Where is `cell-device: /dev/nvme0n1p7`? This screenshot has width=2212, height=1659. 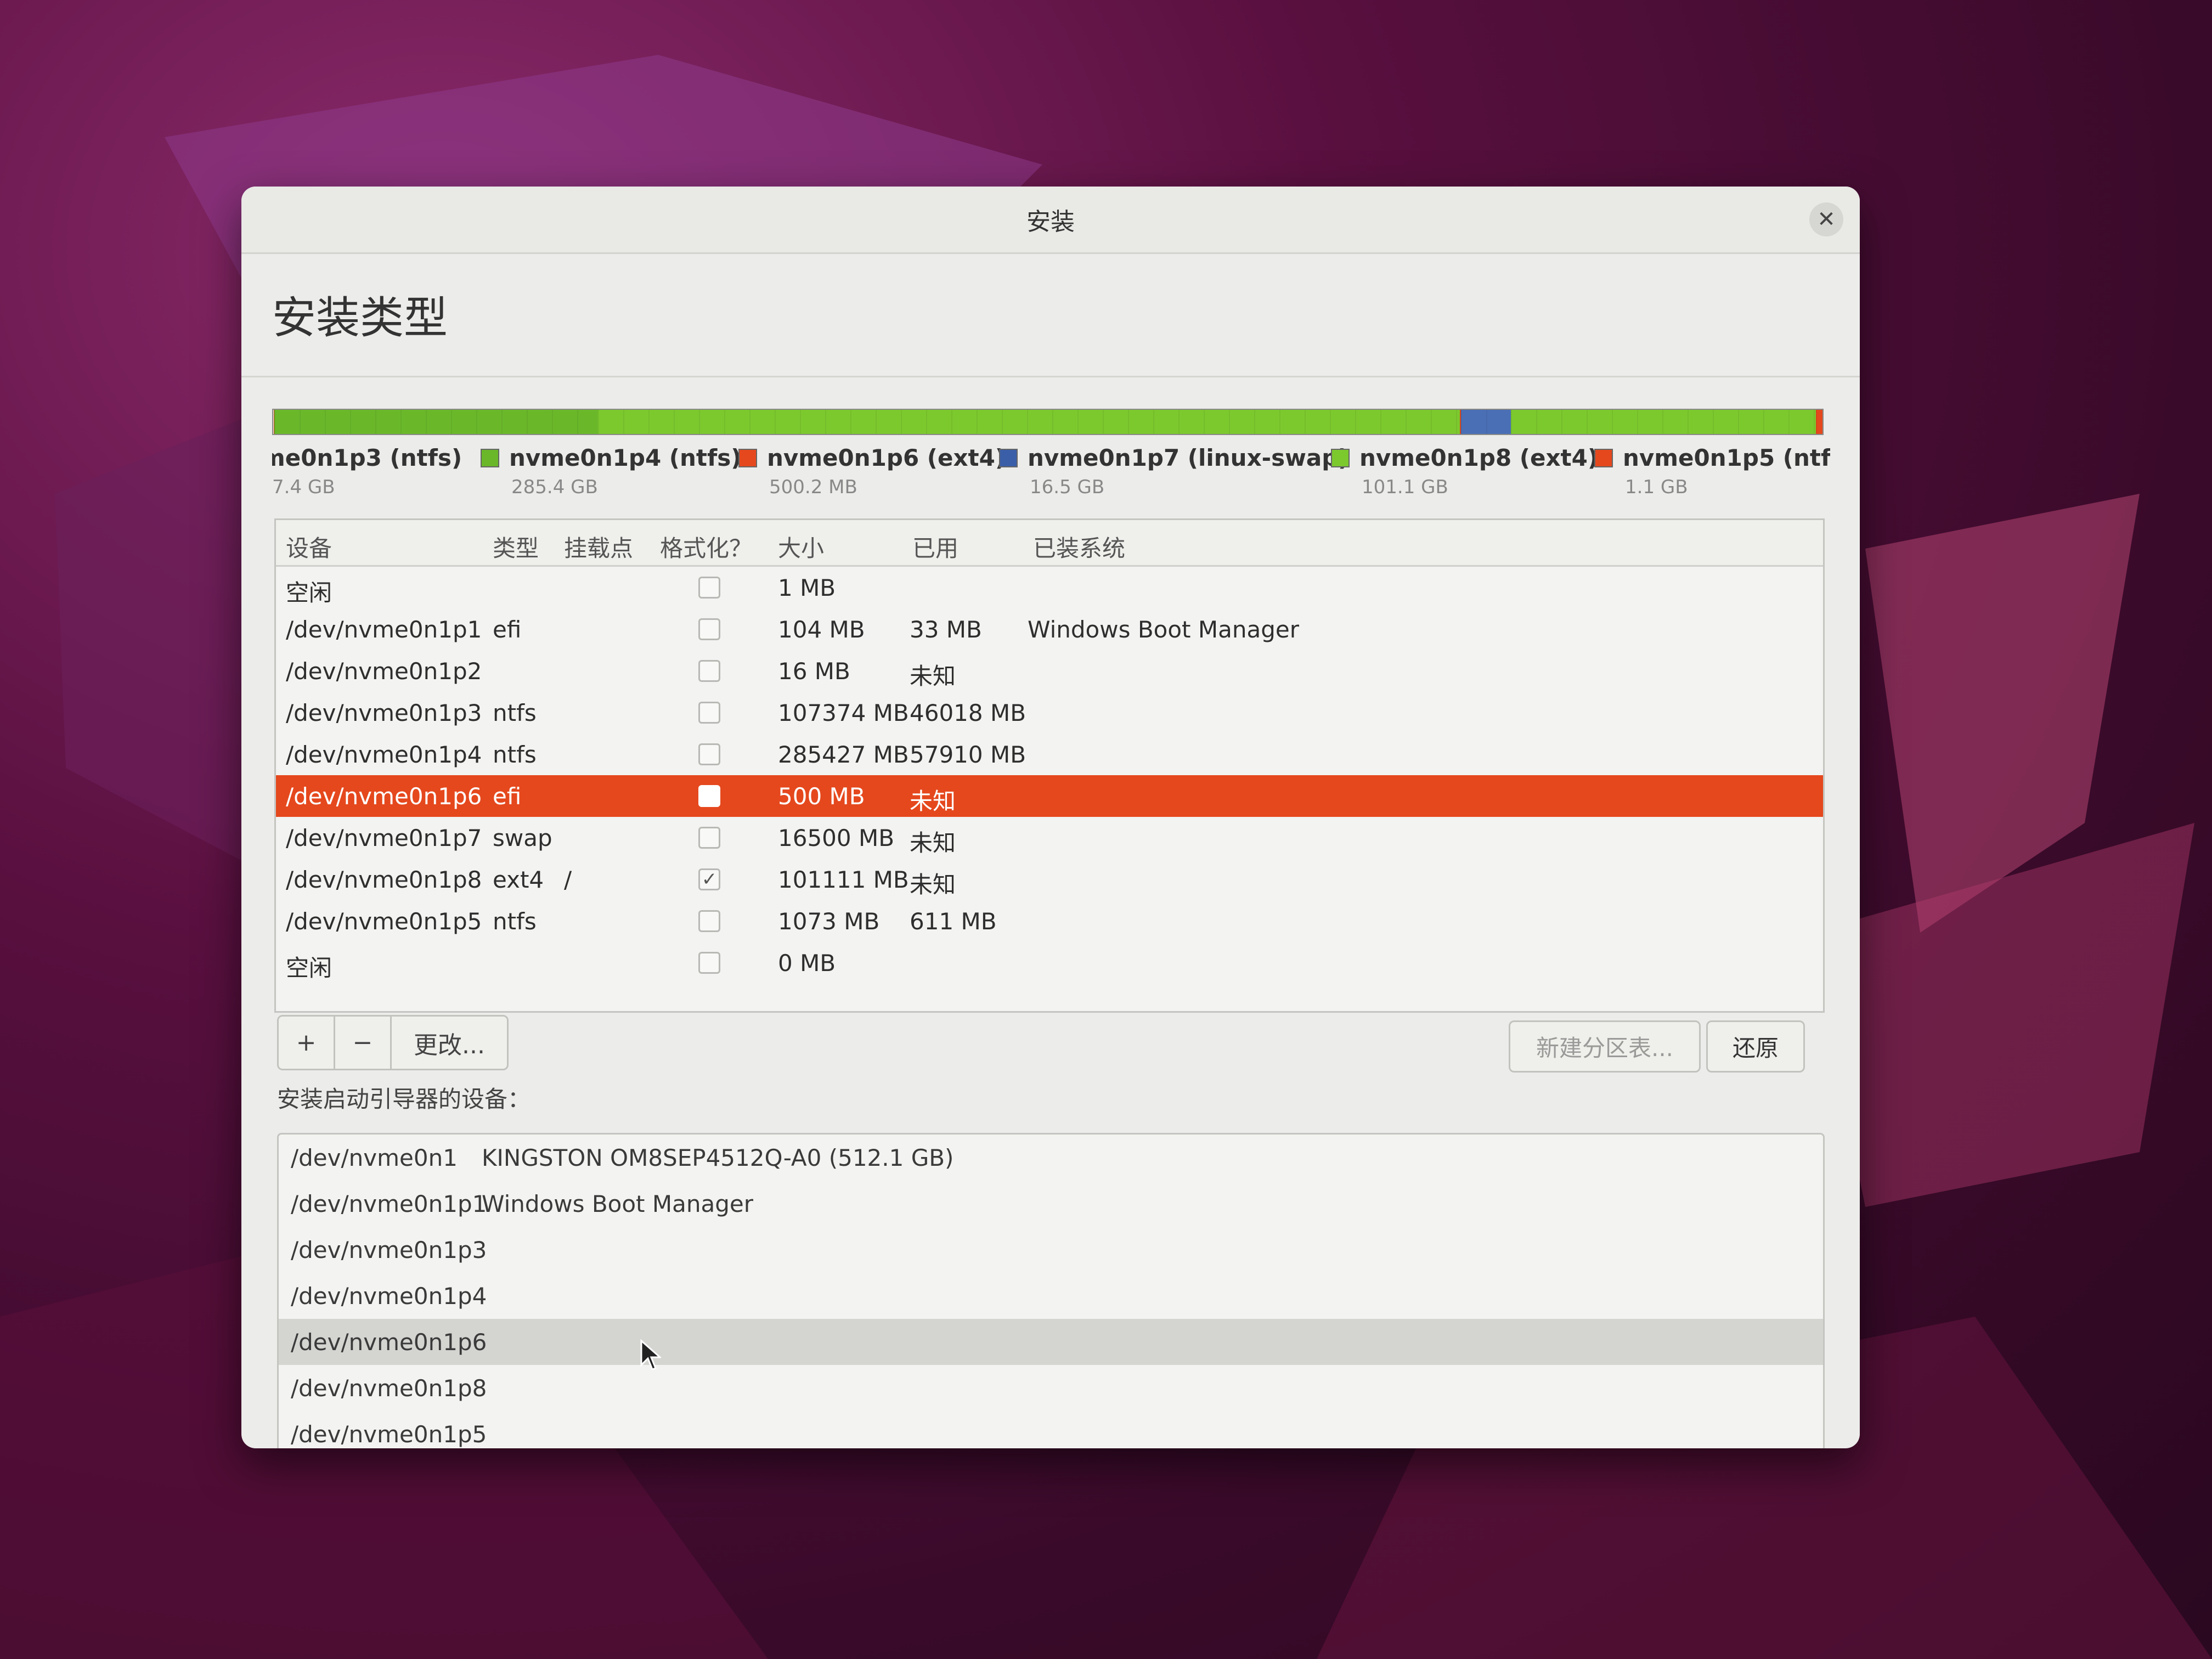
cell-device: /dev/nvme0n1p7 is located at coordinates (384, 838).